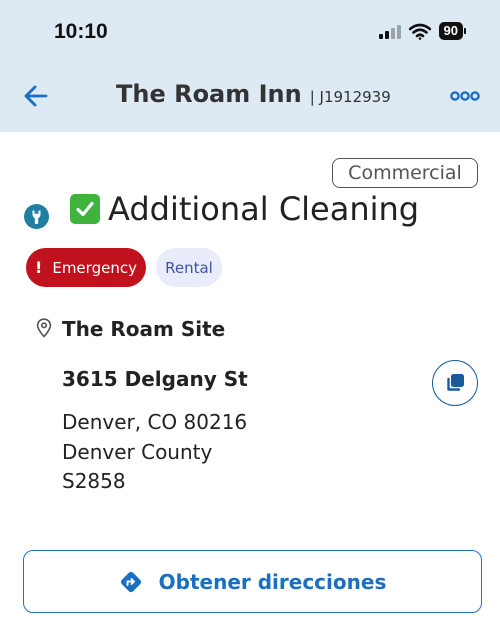 The height and width of the screenshot is (633, 500). I want to click on status-icons: 90, so click(422, 31).